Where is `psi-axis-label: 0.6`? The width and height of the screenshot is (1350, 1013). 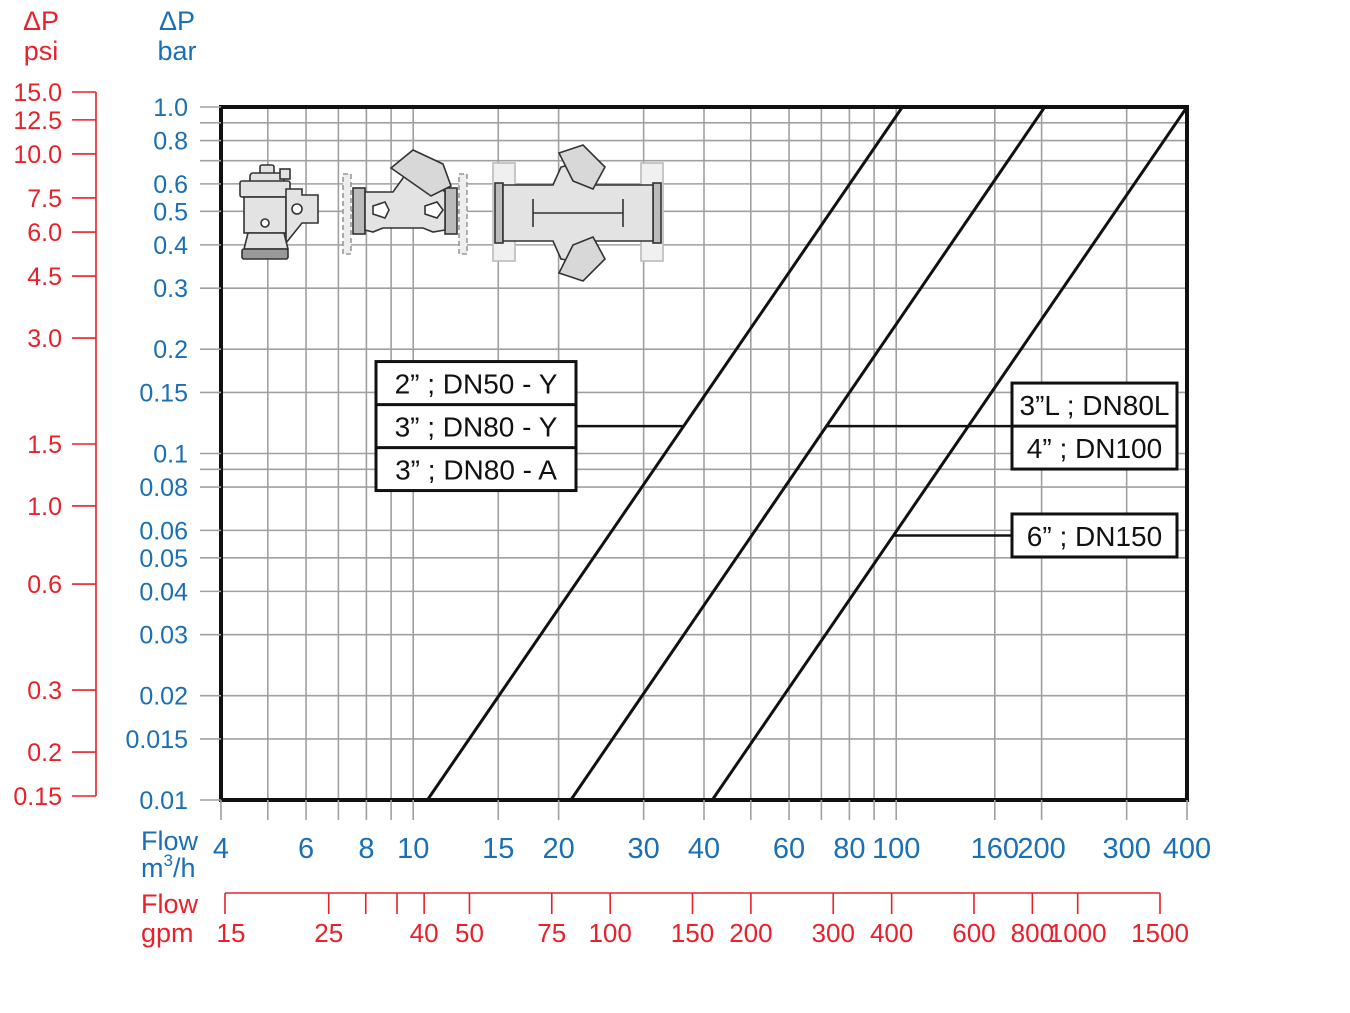
psi-axis-label: 0.6 is located at coordinates (44, 585).